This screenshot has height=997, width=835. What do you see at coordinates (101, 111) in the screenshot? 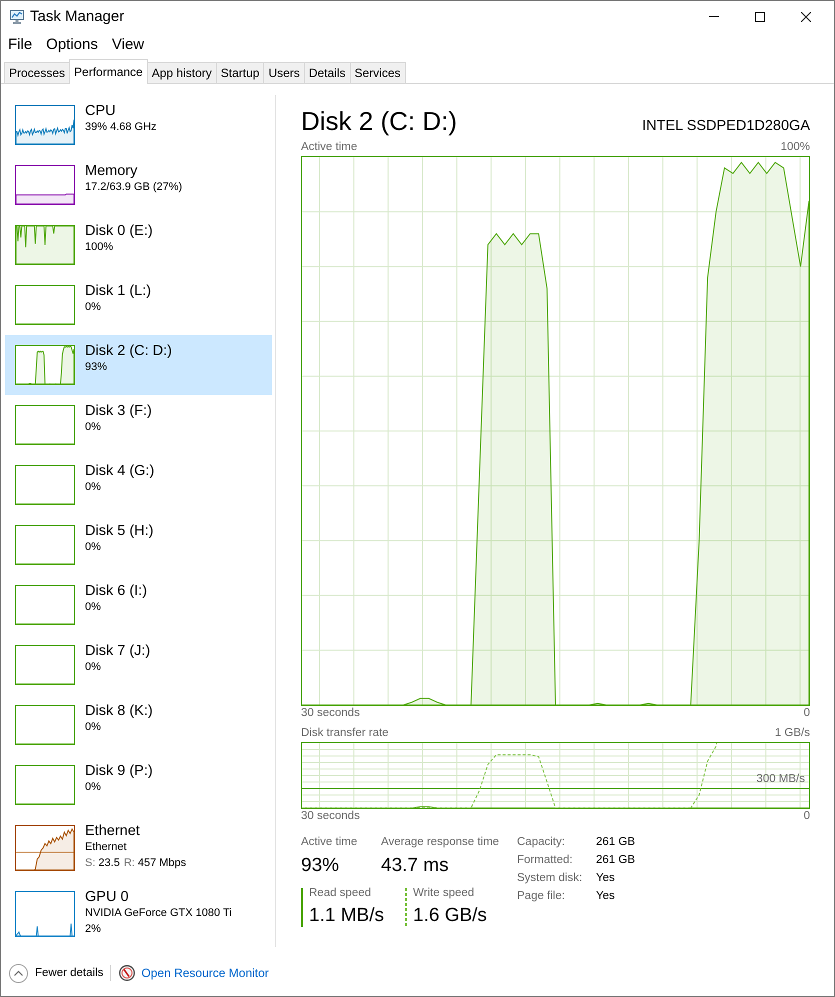
I see `resource-name: CPU` at bounding box center [101, 111].